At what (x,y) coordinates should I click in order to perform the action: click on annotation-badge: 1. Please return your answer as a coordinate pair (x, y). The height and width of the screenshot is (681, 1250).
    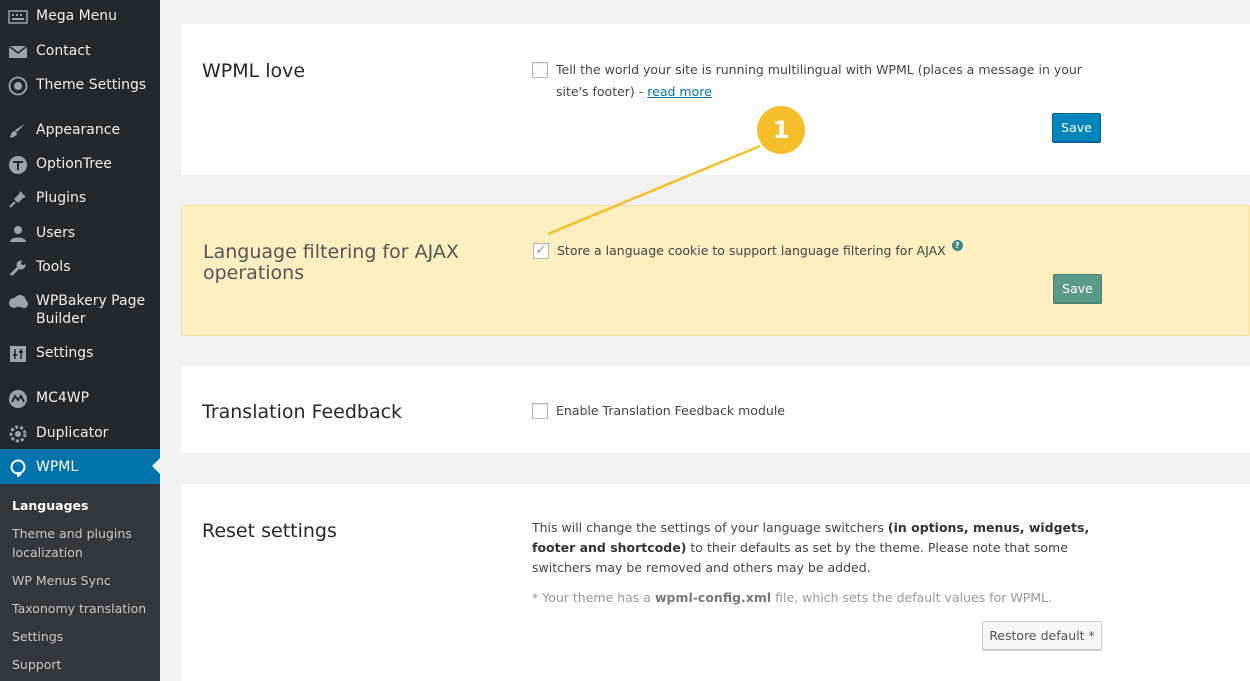
    Looking at the image, I should click on (781, 130).